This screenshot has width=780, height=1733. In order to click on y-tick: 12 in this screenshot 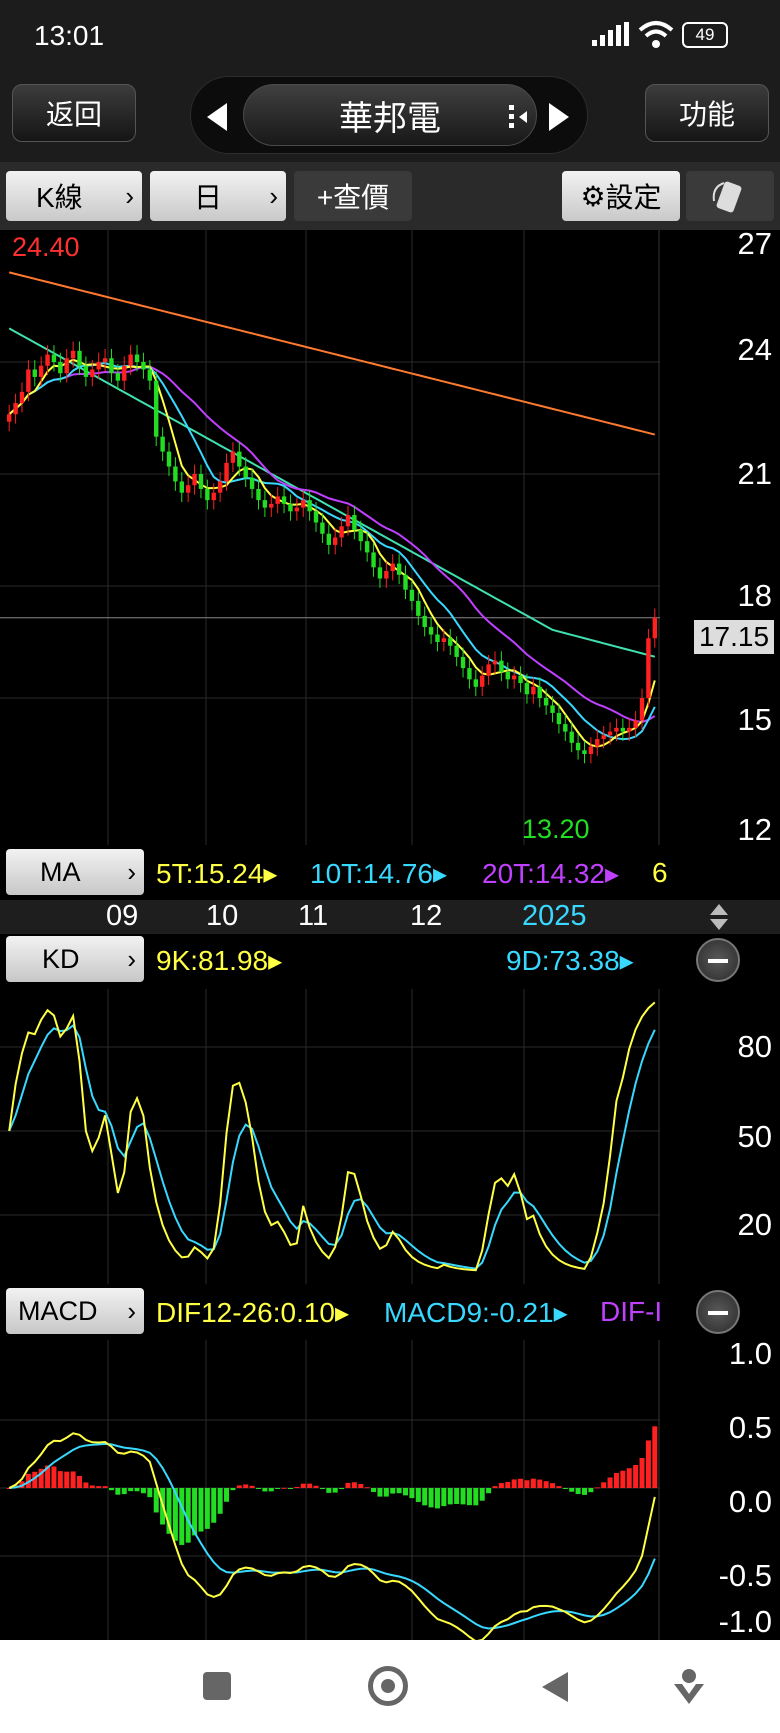, I will do `click(754, 829)`.